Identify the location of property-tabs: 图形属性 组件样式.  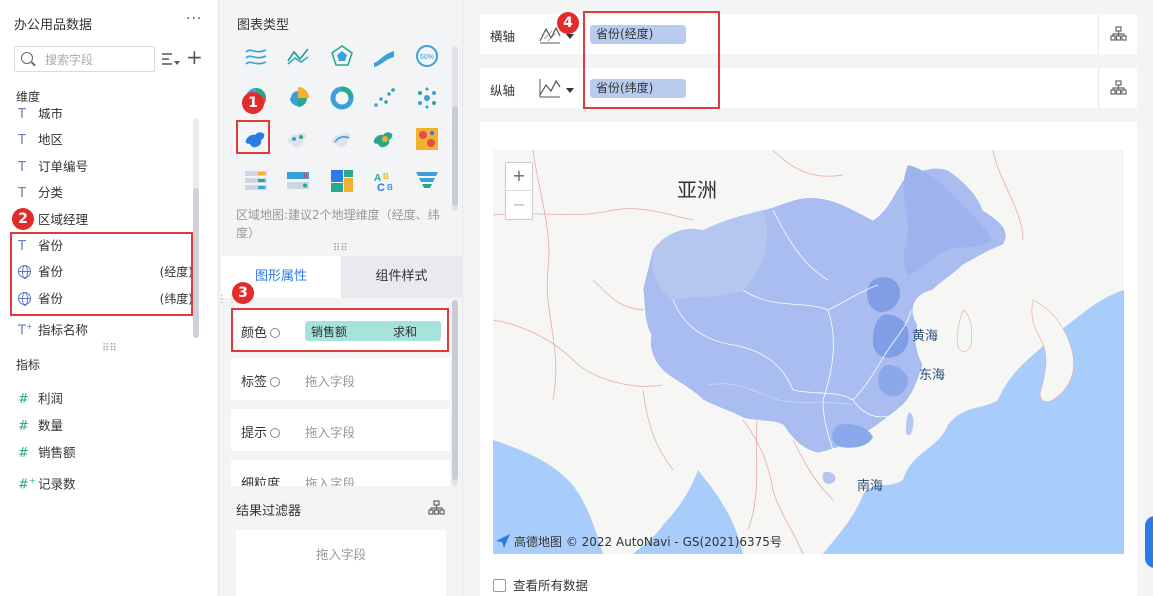
(341, 277).